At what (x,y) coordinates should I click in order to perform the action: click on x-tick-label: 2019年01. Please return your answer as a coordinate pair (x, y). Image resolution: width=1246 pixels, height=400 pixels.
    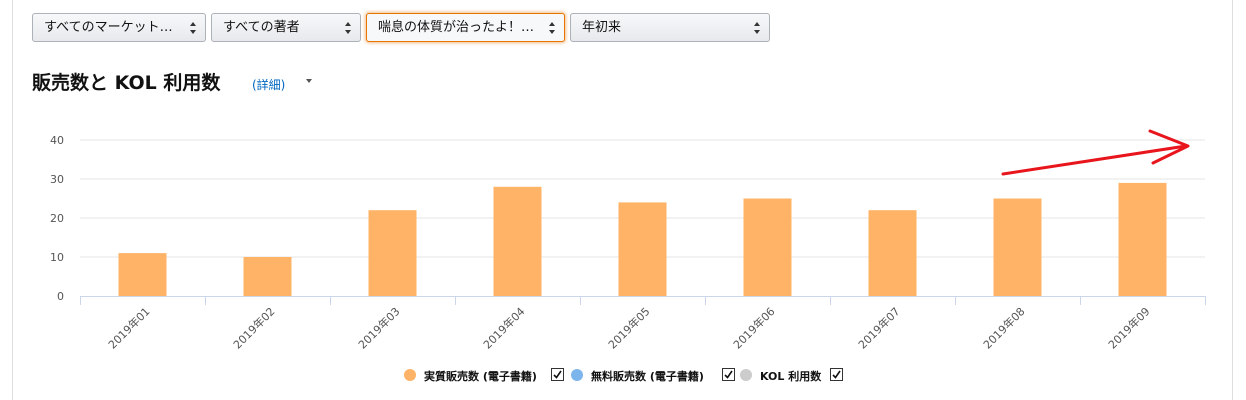
    Looking at the image, I should click on (128, 327).